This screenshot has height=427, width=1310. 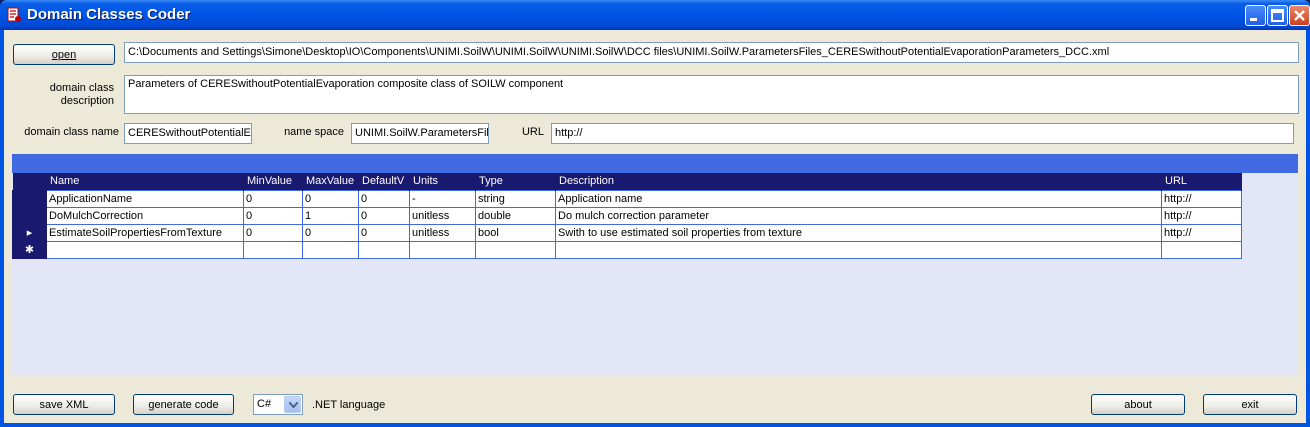 I want to click on column-header: DefaultV, so click(x=384, y=181).